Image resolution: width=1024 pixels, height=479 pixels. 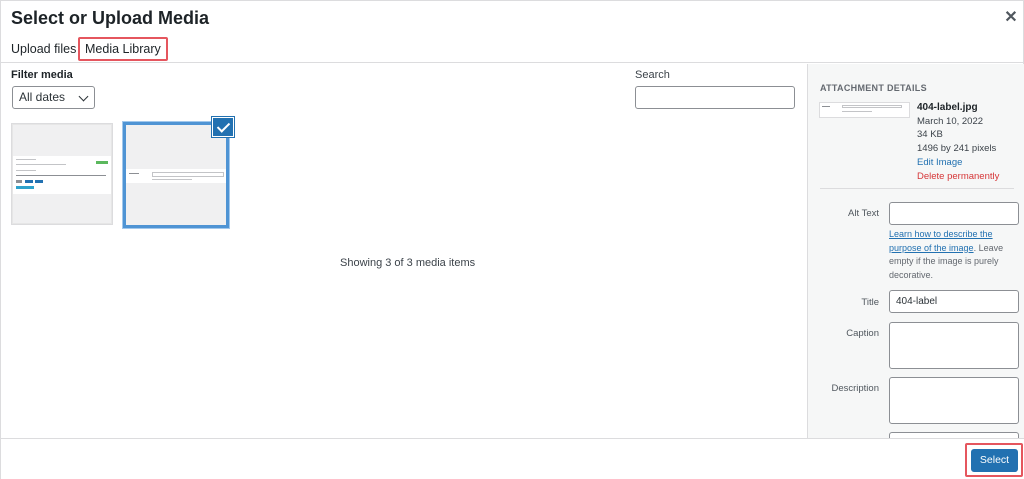 What do you see at coordinates (954, 213) in the screenshot?
I see `alt-text-field` at bounding box center [954, 213].